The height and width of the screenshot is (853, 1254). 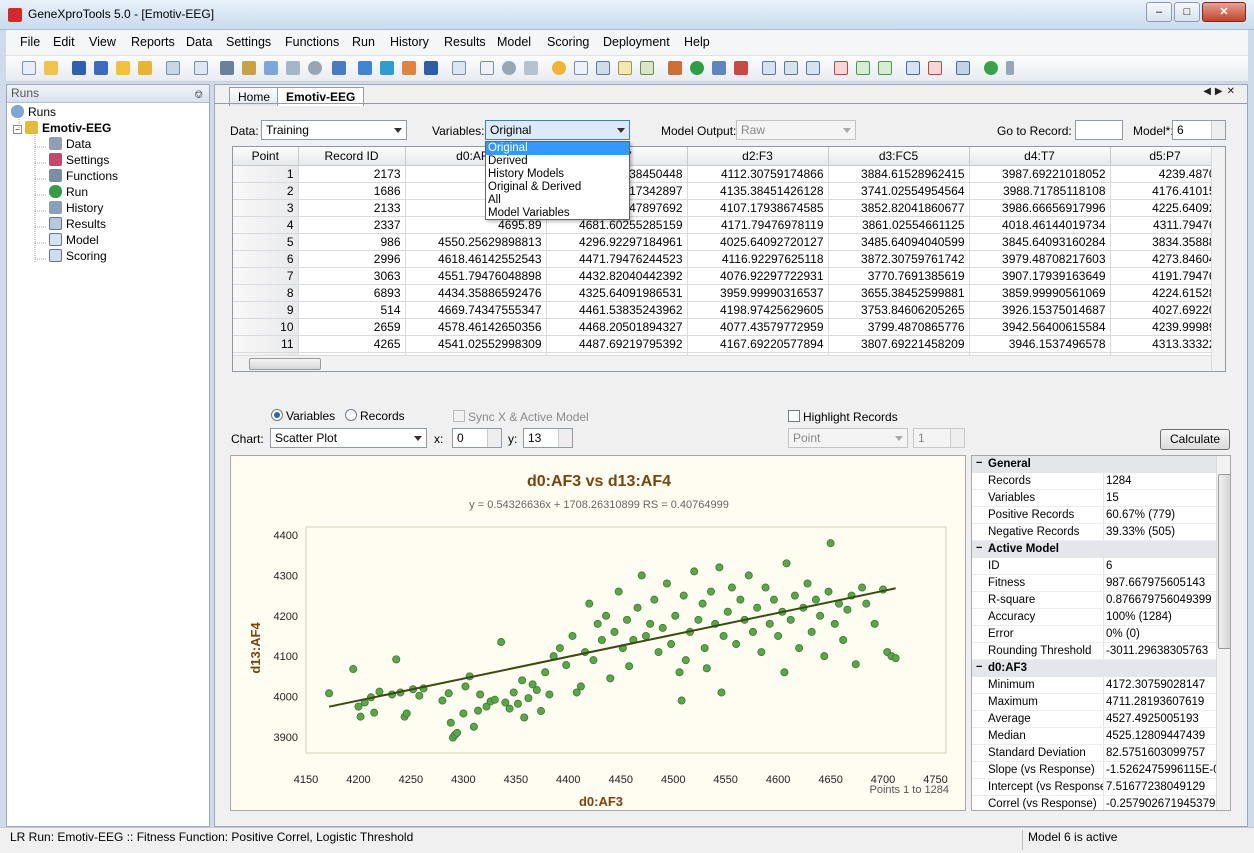 What do you see at coordinates (625, 68) in the screenshot?
I see `table-icon` at bounding box center [625, 68].